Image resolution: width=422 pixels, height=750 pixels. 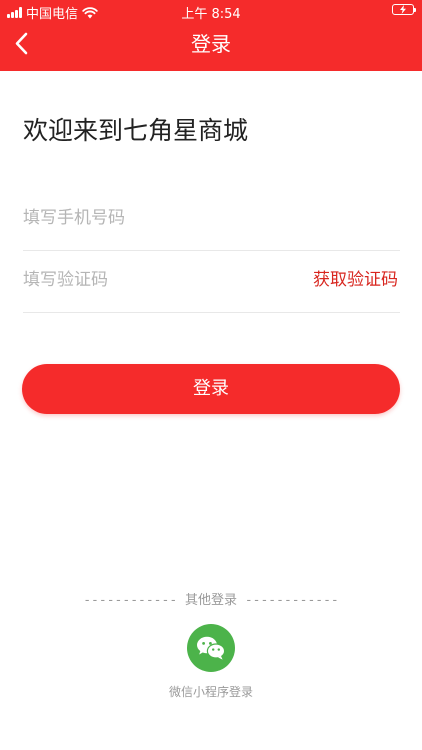 I want to click on back-arrow-icon, so click(x=21, y=43).